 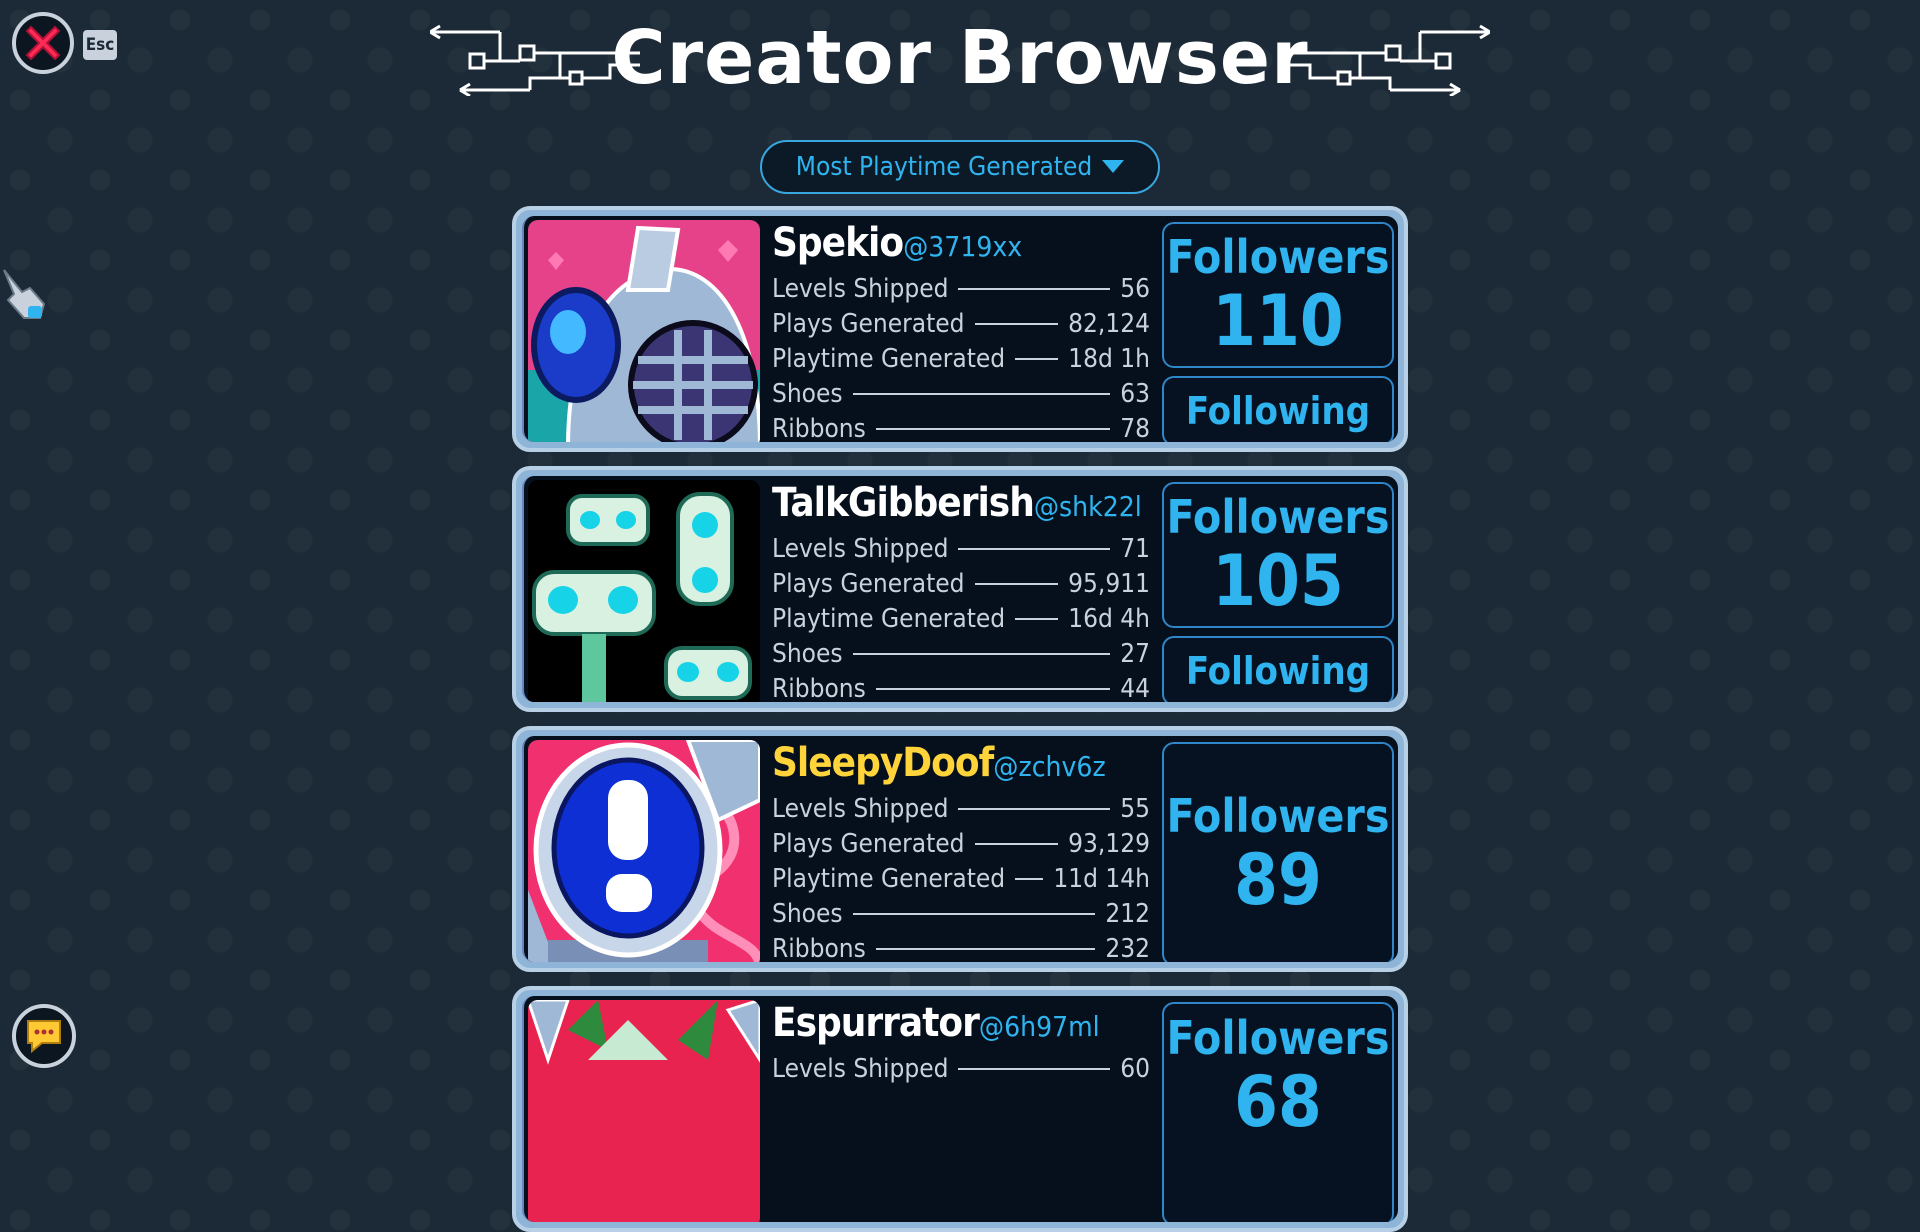 What do you see at coordinates (961, 394) in the screenshot?
I see `stat-shoes: Shoes 63` at bounding box center [961, 394].